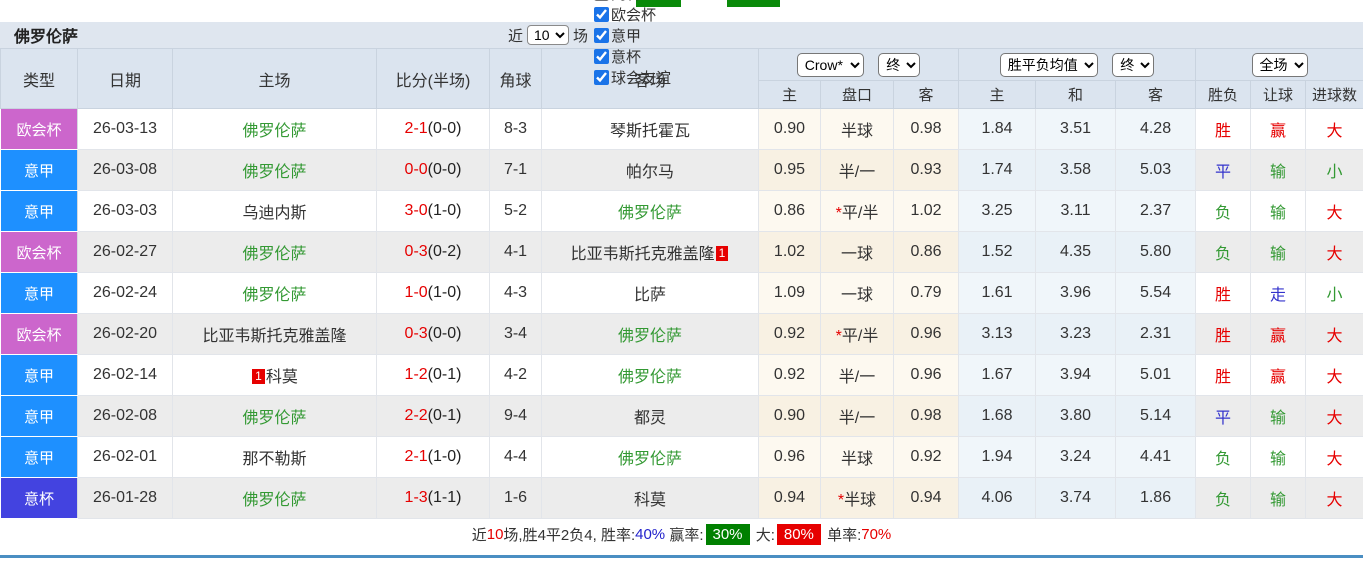  Describe the element at coordinates (997, 498) in the screenshot. I see `odds-win: 4.06` at that location.